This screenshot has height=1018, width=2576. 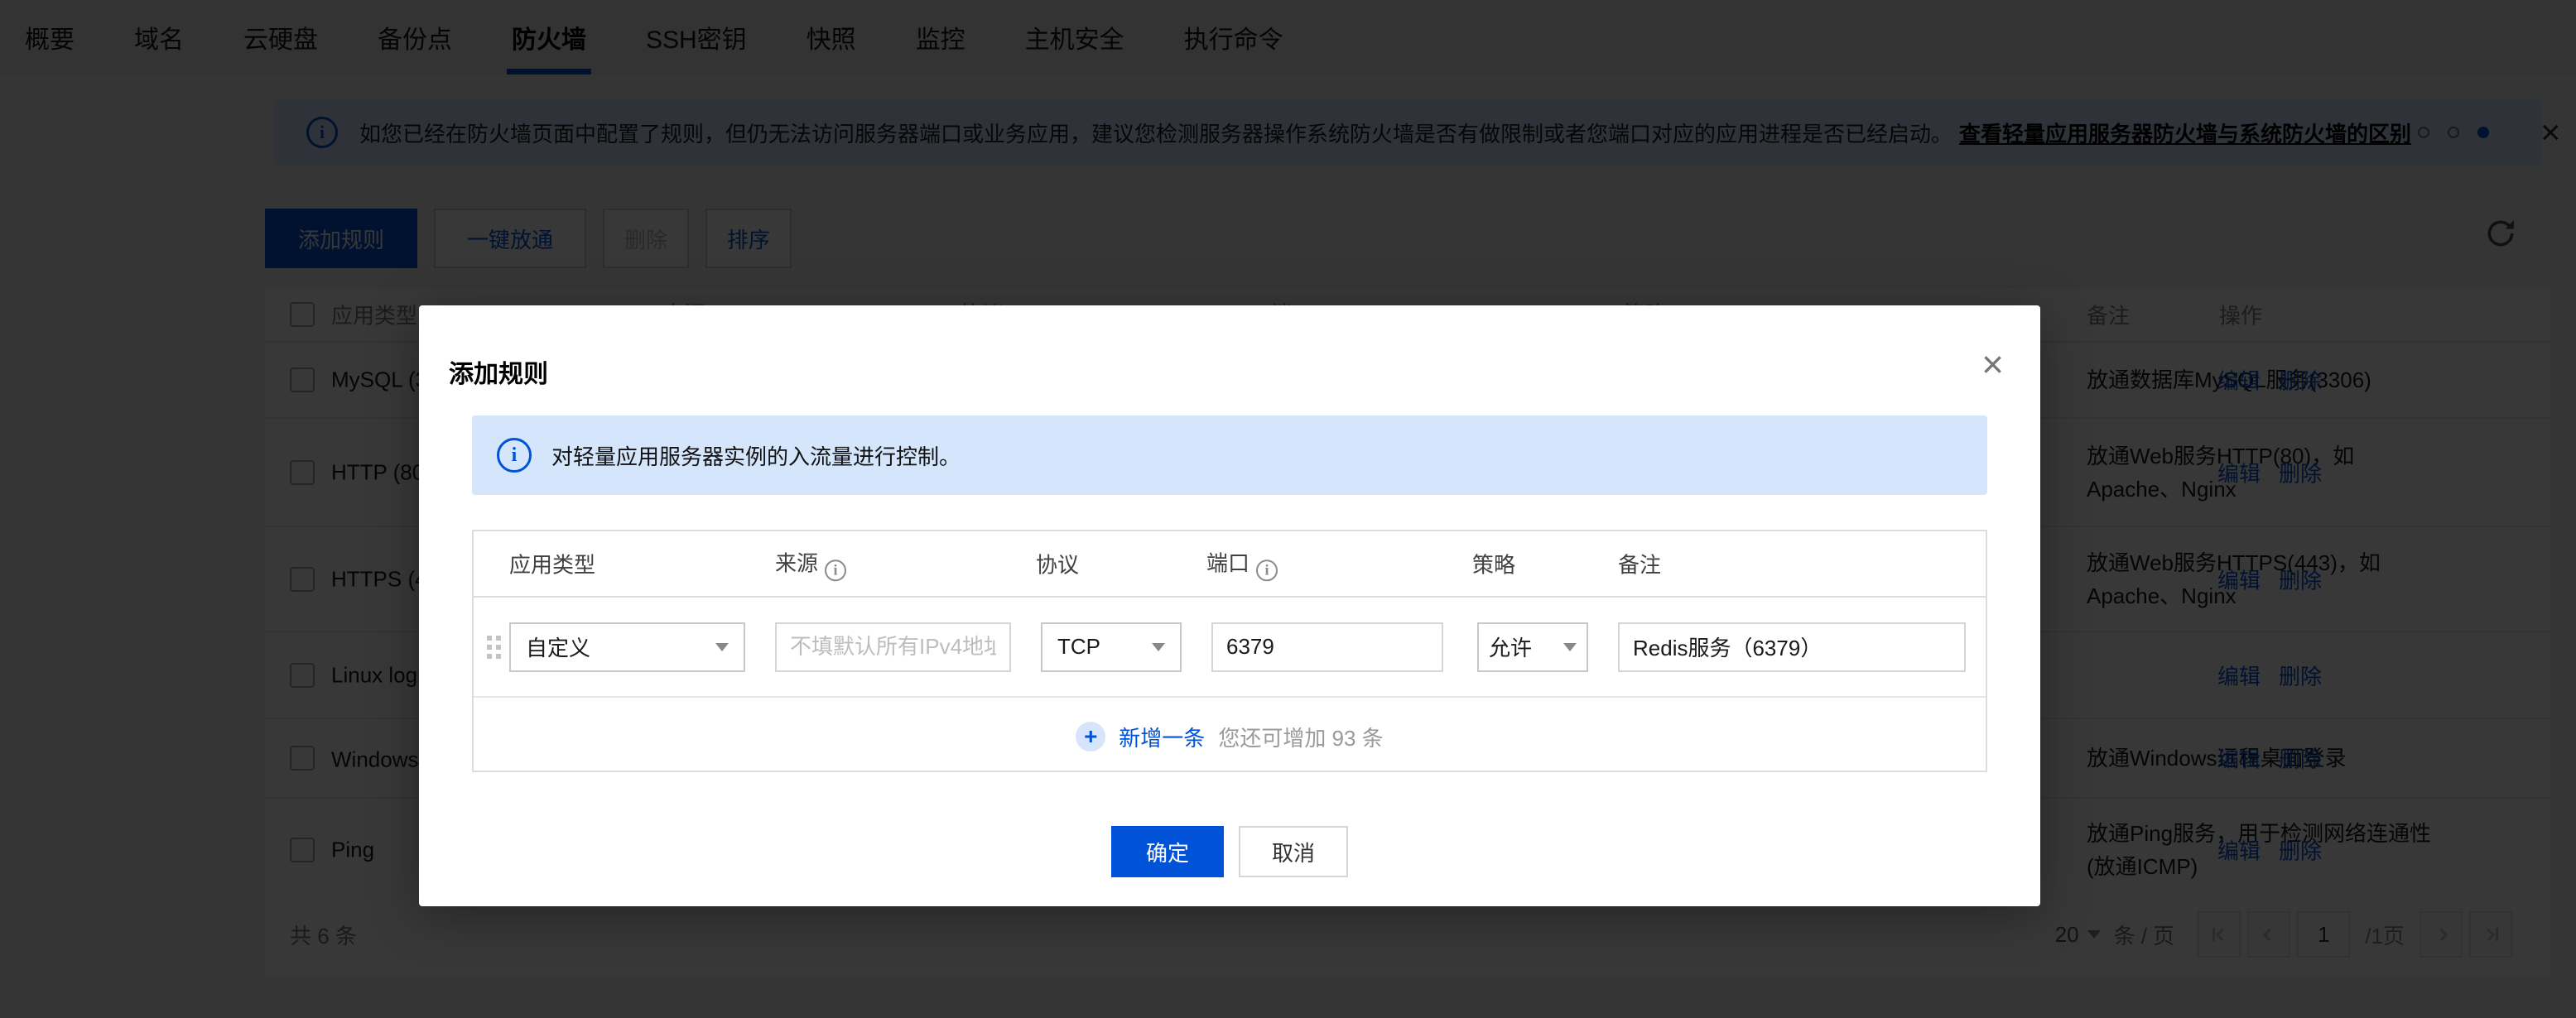 What do you see at coordinates (893, 647) in the screenshot?
I see `source-input` at bounding box center [893, 647].